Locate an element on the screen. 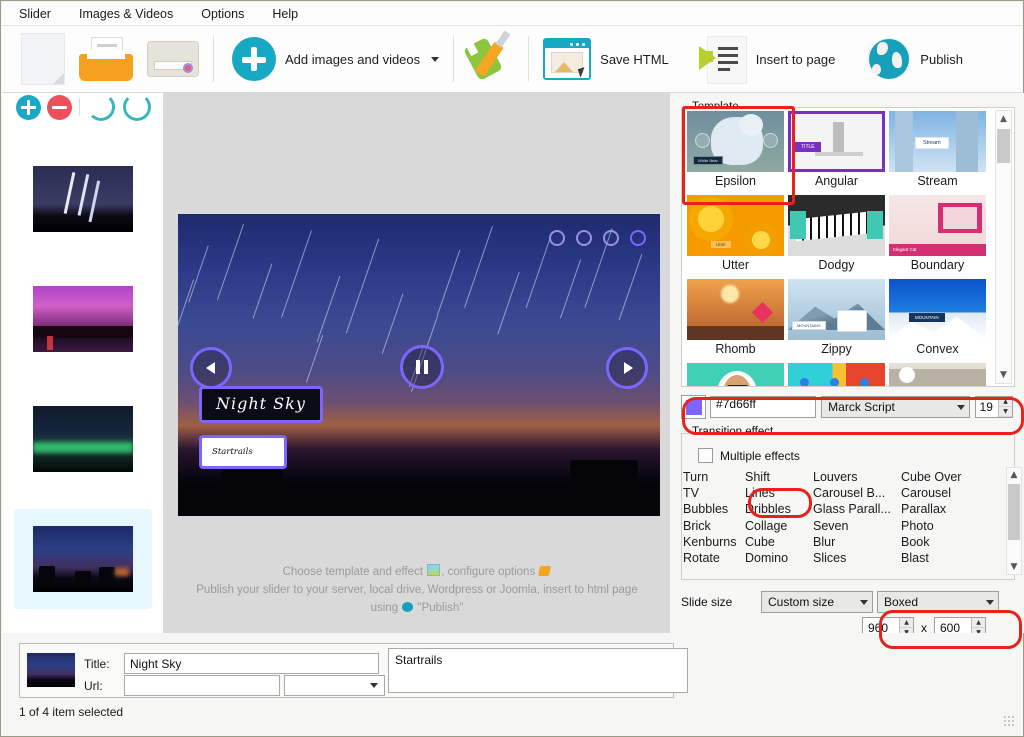 The height and width of the screenshot is (737, 1024). url-target-select is located at coordinates (334, 685).